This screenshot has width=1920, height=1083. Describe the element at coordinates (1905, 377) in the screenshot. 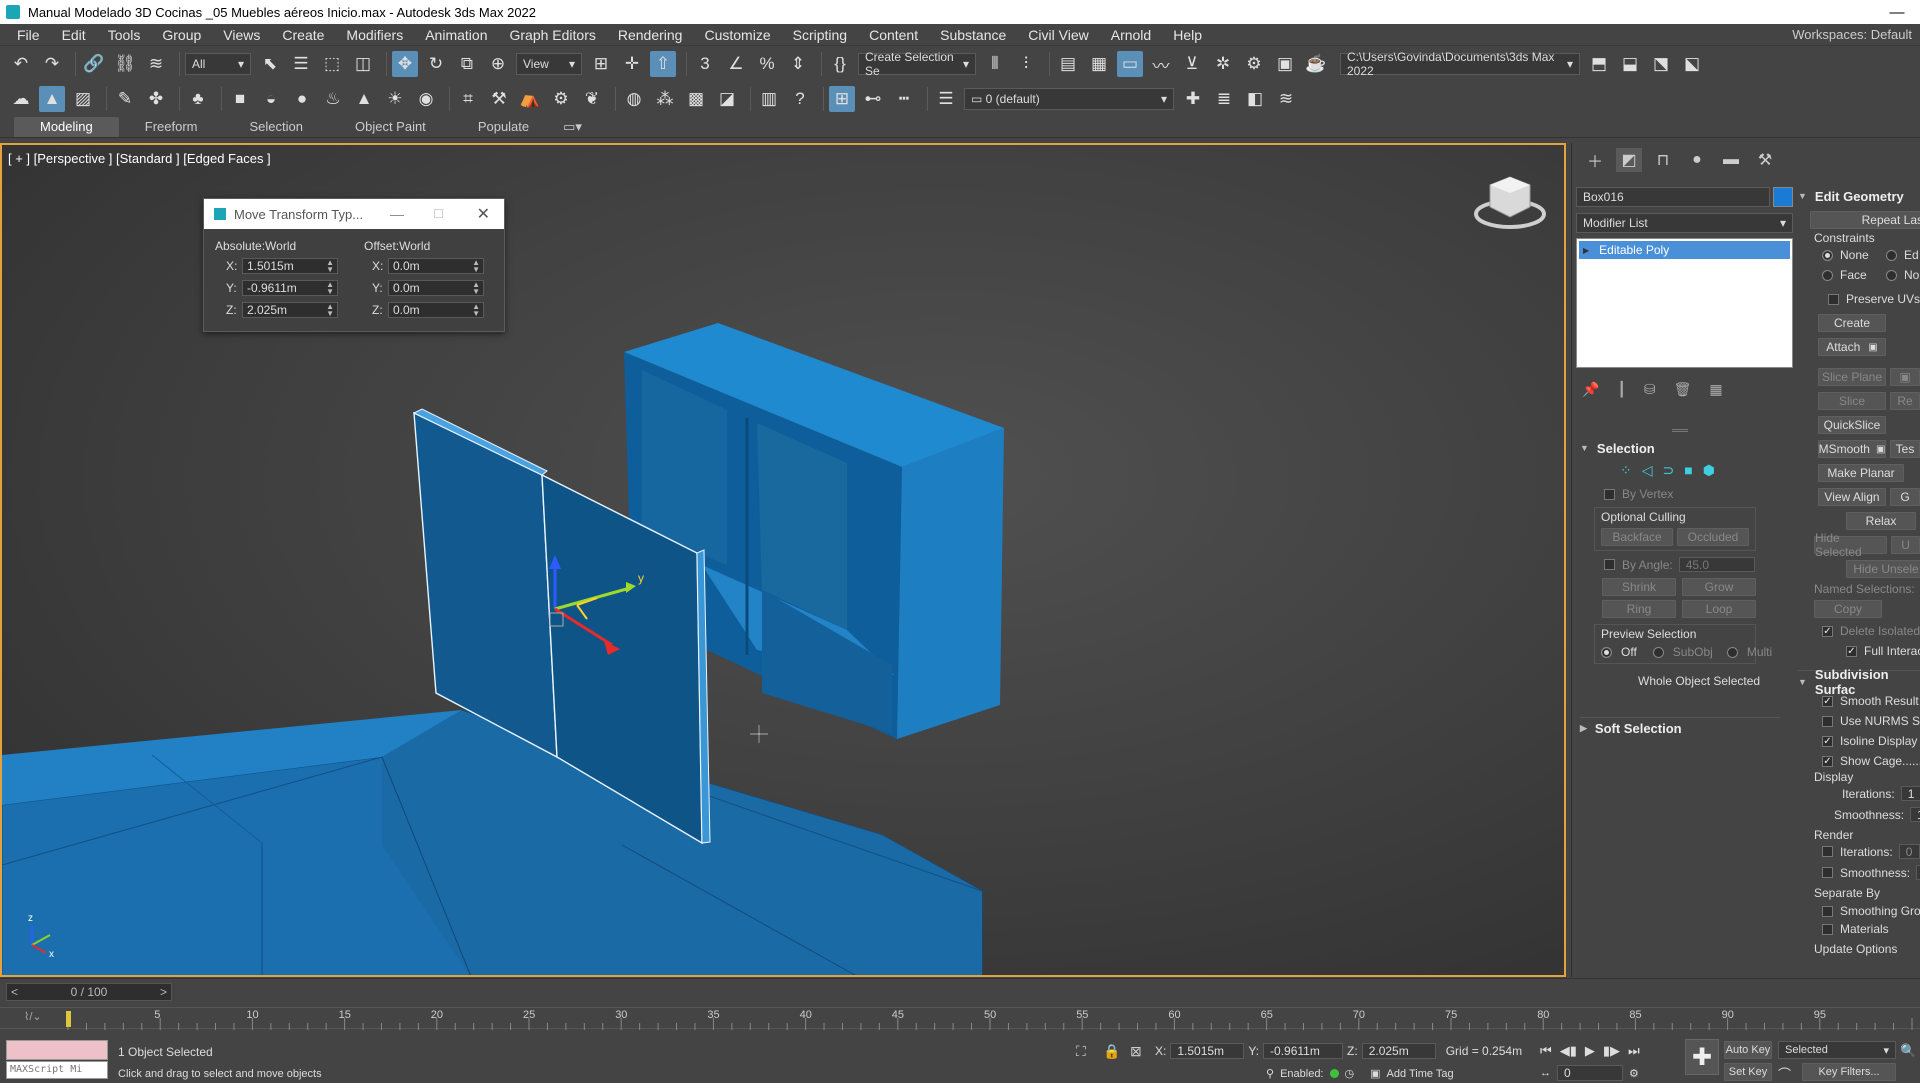

I see `slice-plane-settings-button: ▣` at that location.